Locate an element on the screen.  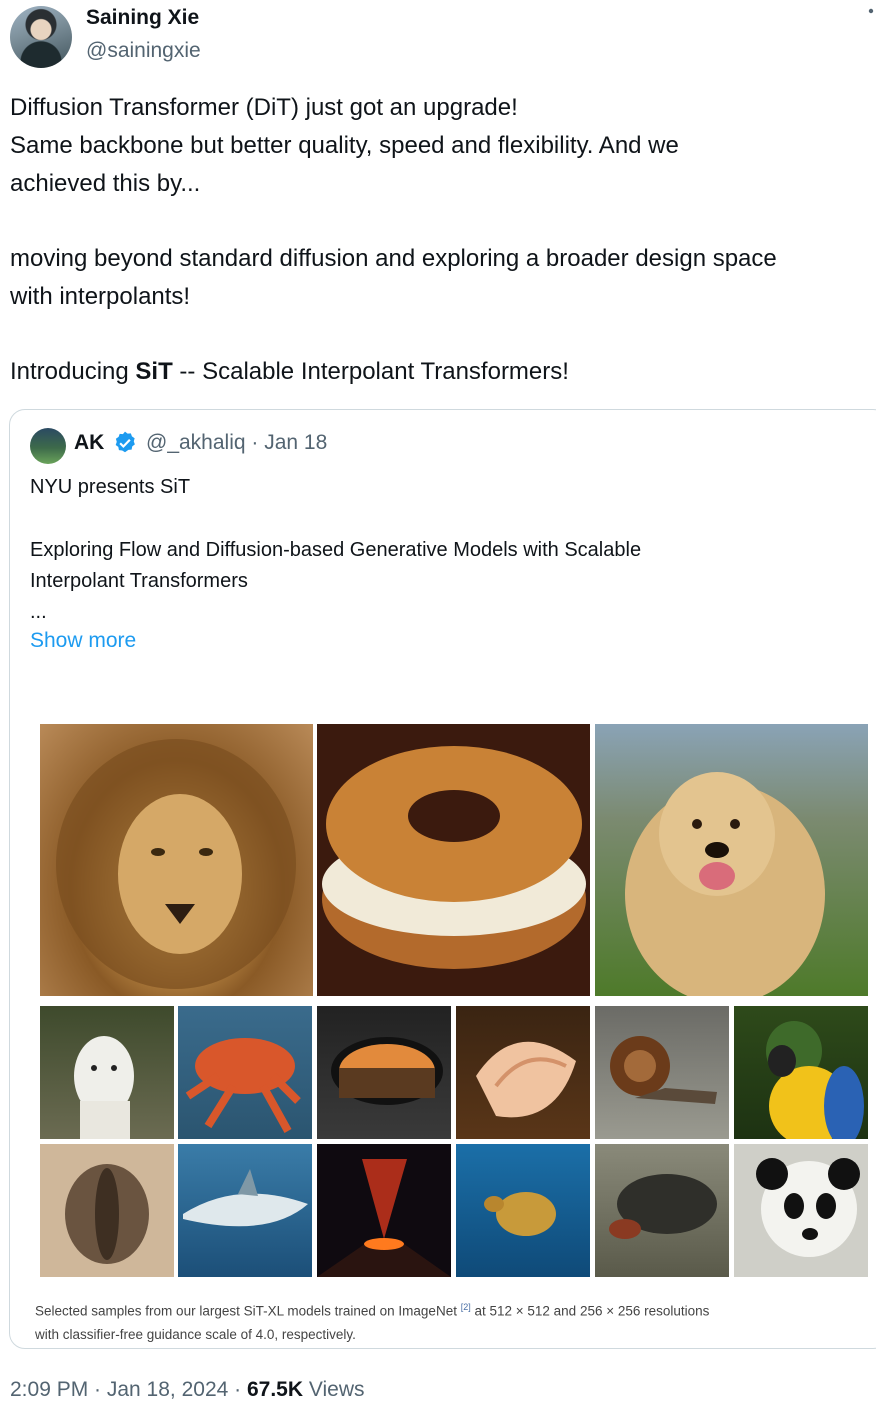
tweet-meta: 2:09 PM · Jan 18, 2024 · 67.5K Views is located at coordinates (187, 1390).